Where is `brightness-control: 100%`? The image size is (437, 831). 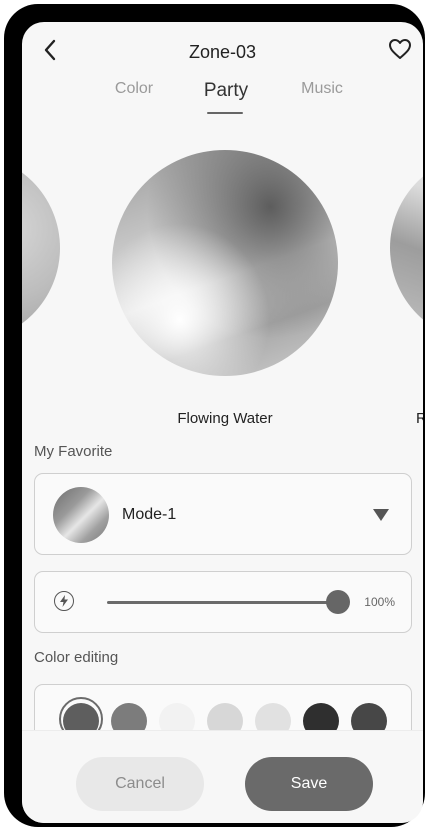
brightness-control: 100% is located at coordinates (223, 602).